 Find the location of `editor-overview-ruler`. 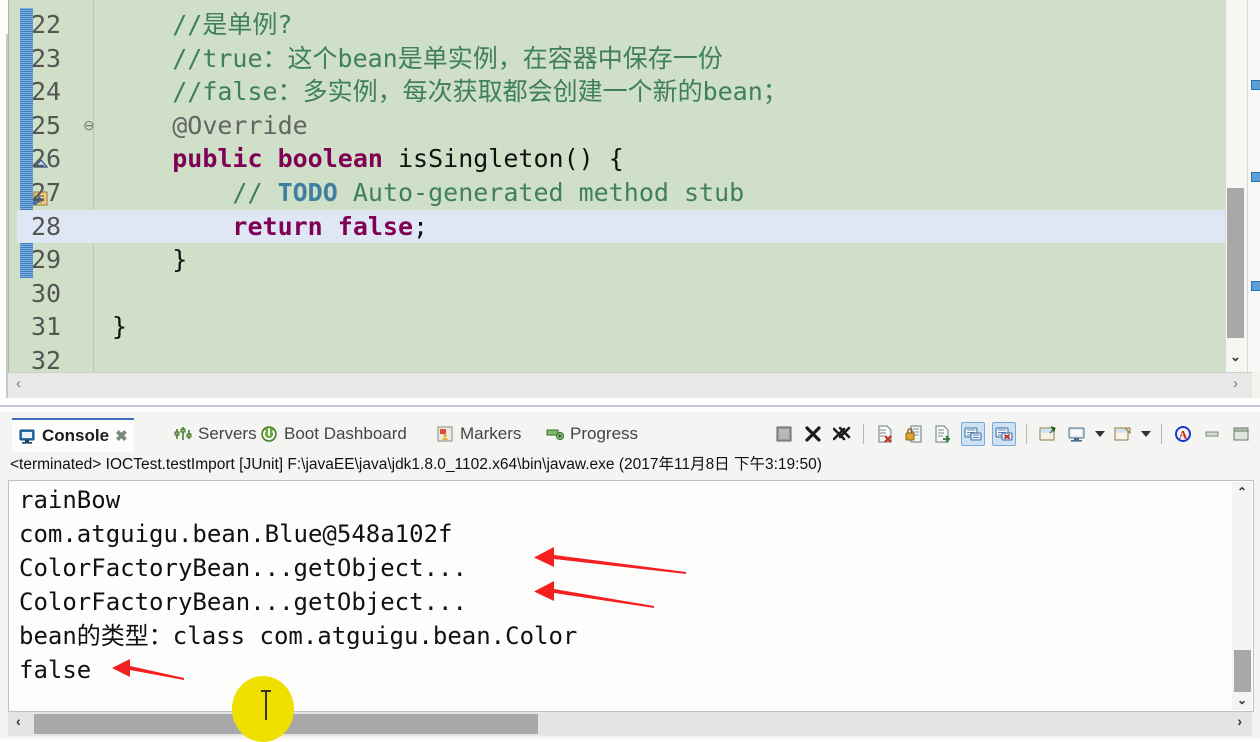

editor-overview-ruler is located at coordinates (1254, 186).